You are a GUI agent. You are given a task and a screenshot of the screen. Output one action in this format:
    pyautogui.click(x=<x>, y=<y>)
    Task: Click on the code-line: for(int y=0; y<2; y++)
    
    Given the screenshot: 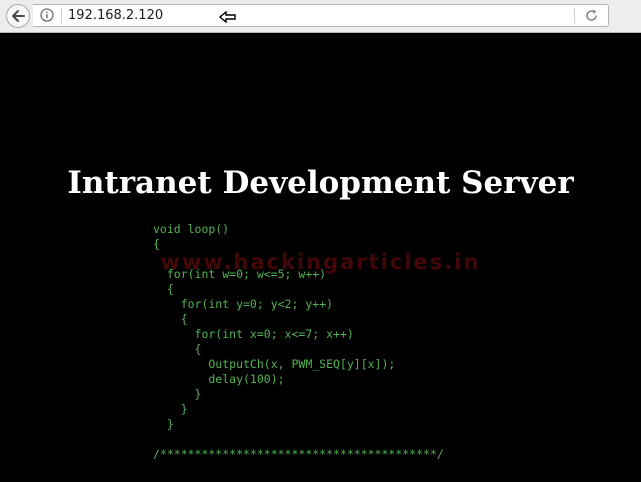 What is the action you would take?
    pyautogui.click(x=243, y=304)
    